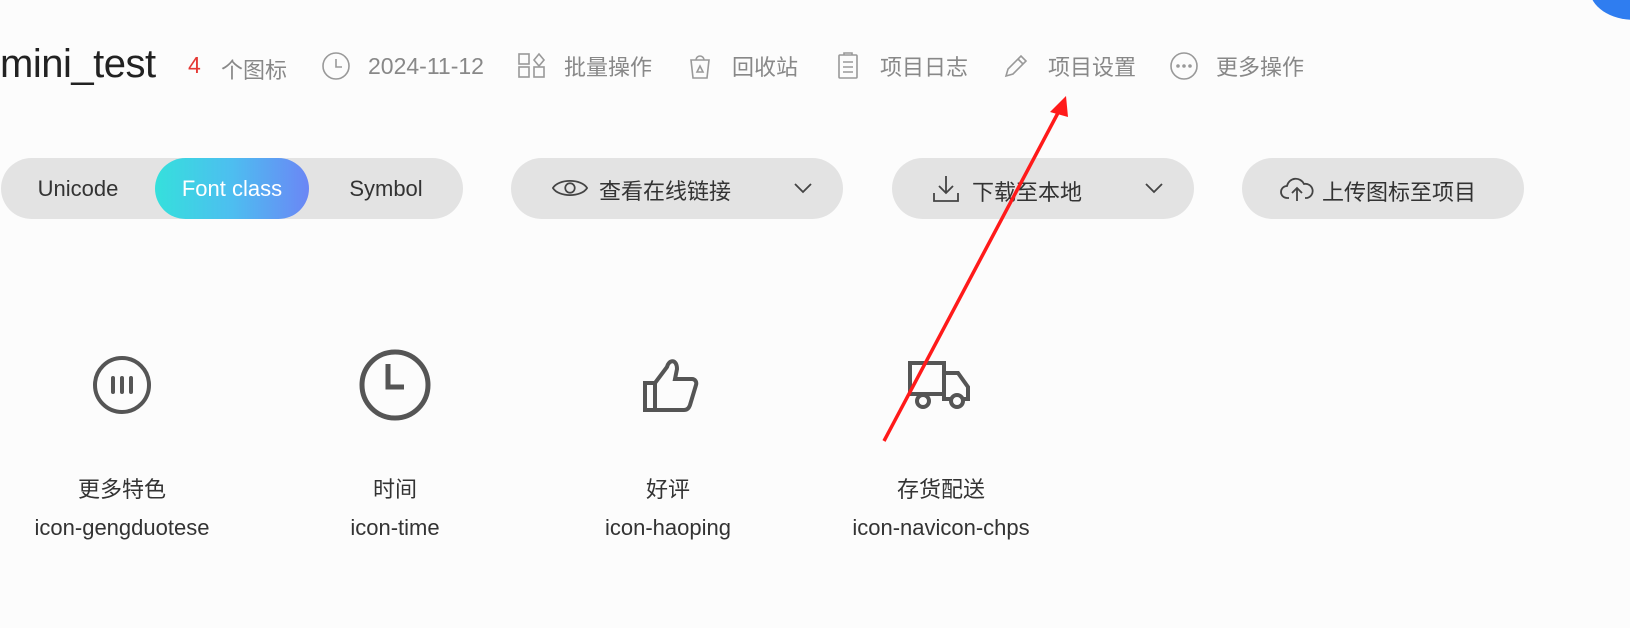  Describe the element at coordinates (941, 527) in the screenshot. I see `icon-class-name: icon-navicon-chps` at that location.